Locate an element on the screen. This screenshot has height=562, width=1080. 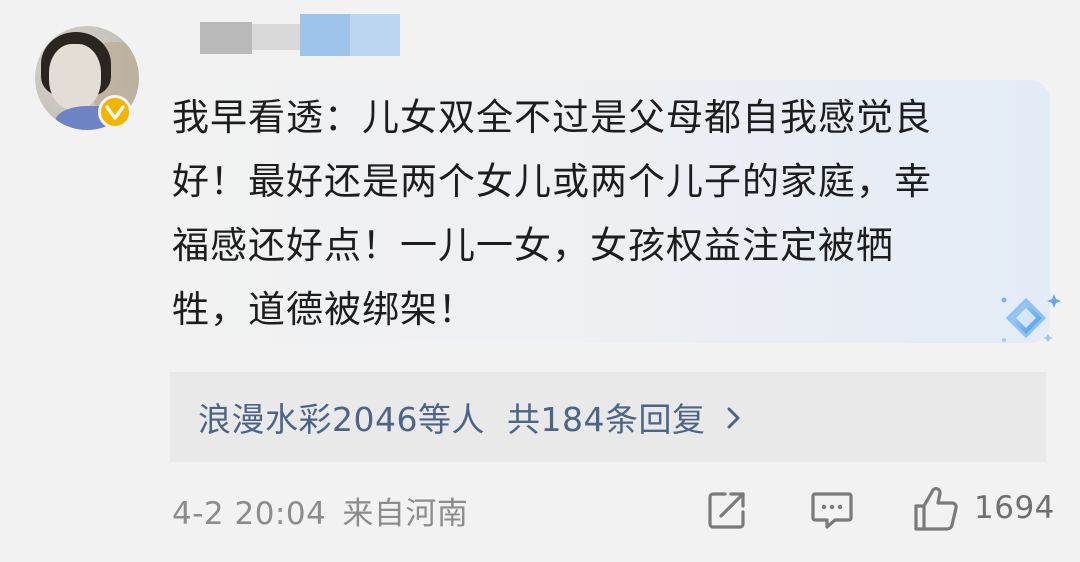
comment-meta: 4-2 20:04 来自河南 is located at coordinates (320, 510).